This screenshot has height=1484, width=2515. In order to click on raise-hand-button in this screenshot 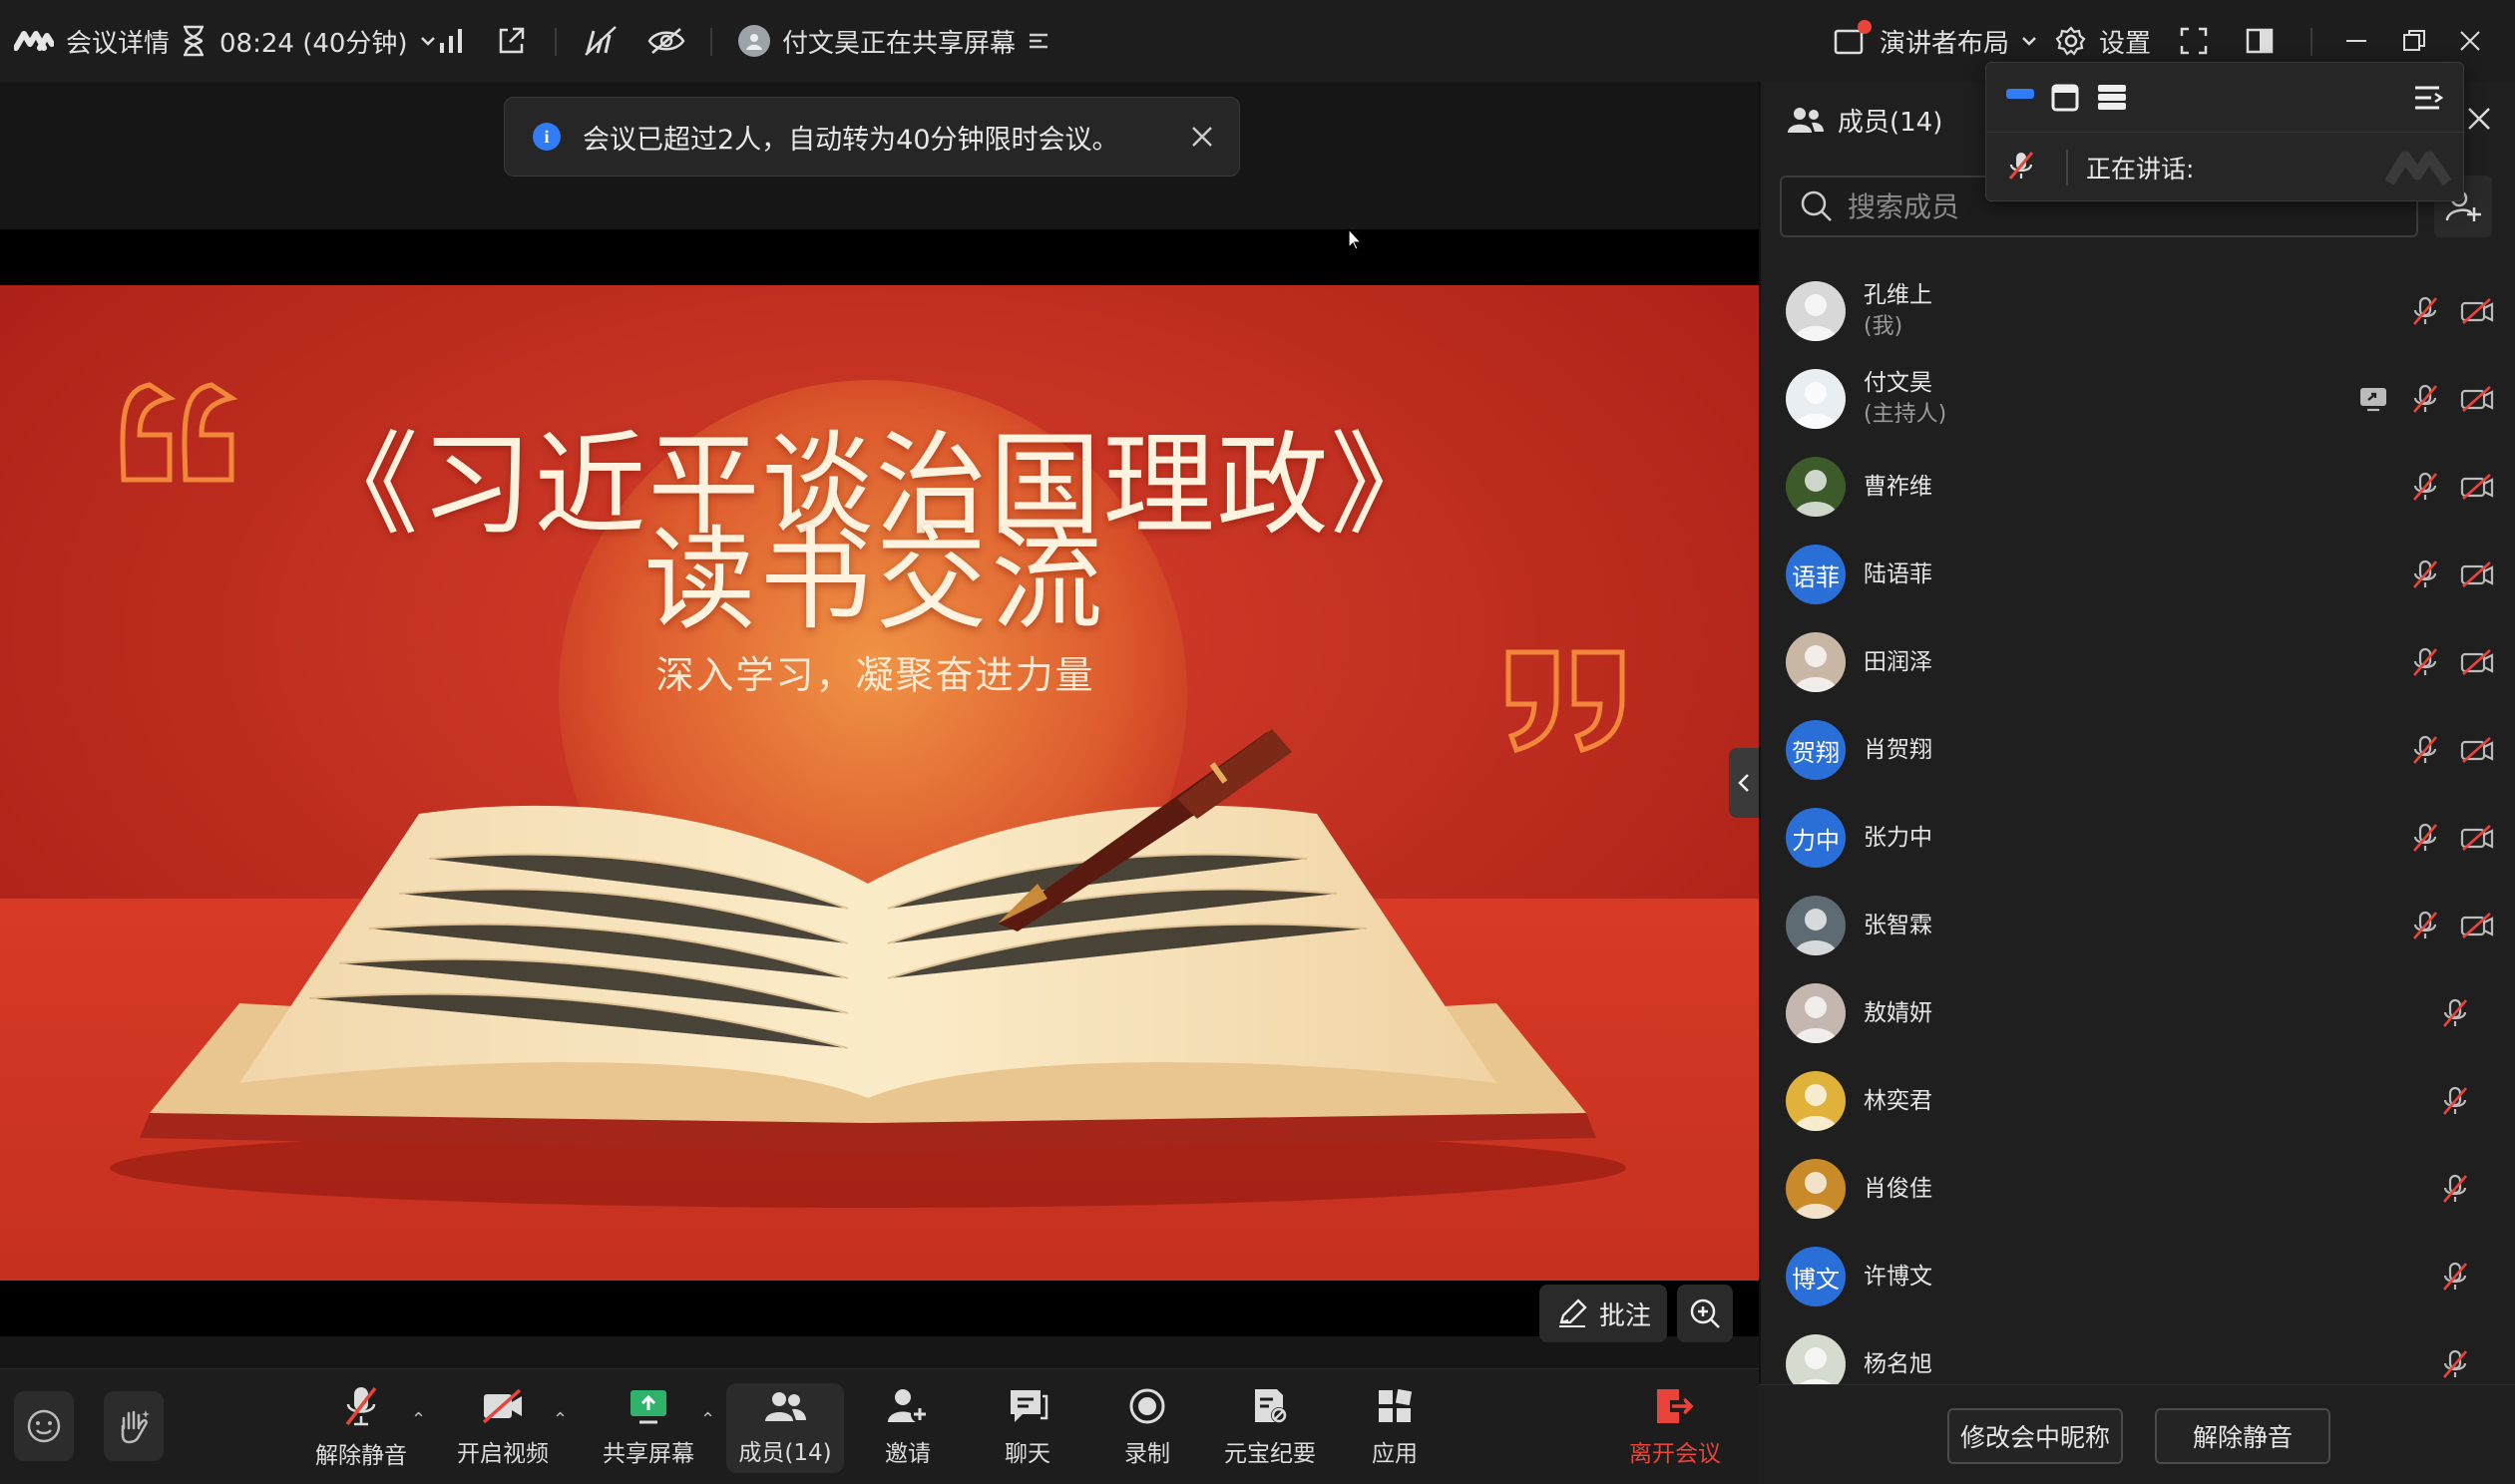, I will do `click(134, 1426)`.